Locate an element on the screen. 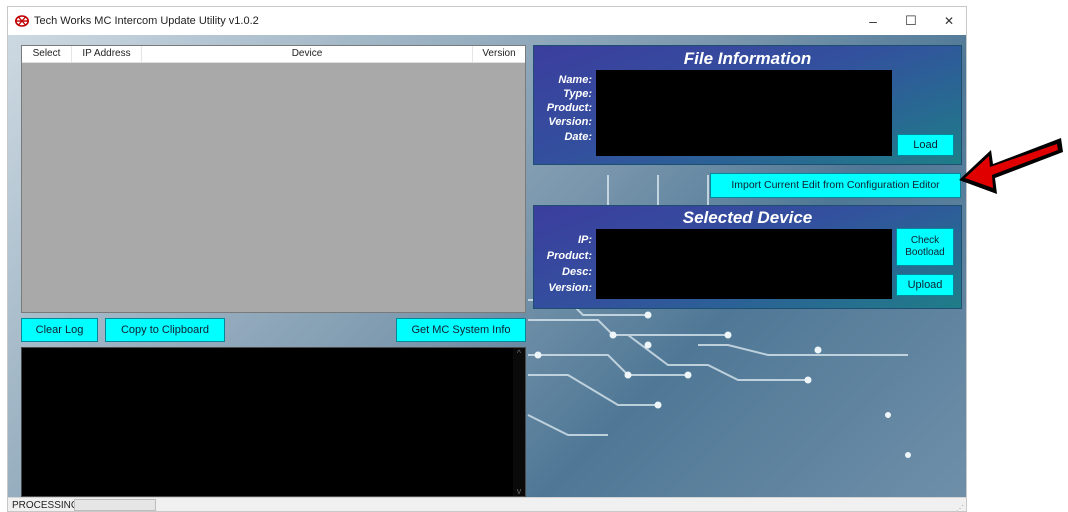 The width and height of the screenshot is (1068, 512). status-bar: PROCESSING ⋰ is located at coordinates (487, 504).